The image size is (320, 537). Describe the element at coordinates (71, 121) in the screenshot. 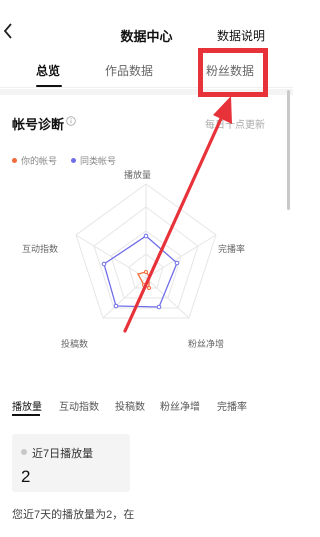

I see `info-icon` at that location.